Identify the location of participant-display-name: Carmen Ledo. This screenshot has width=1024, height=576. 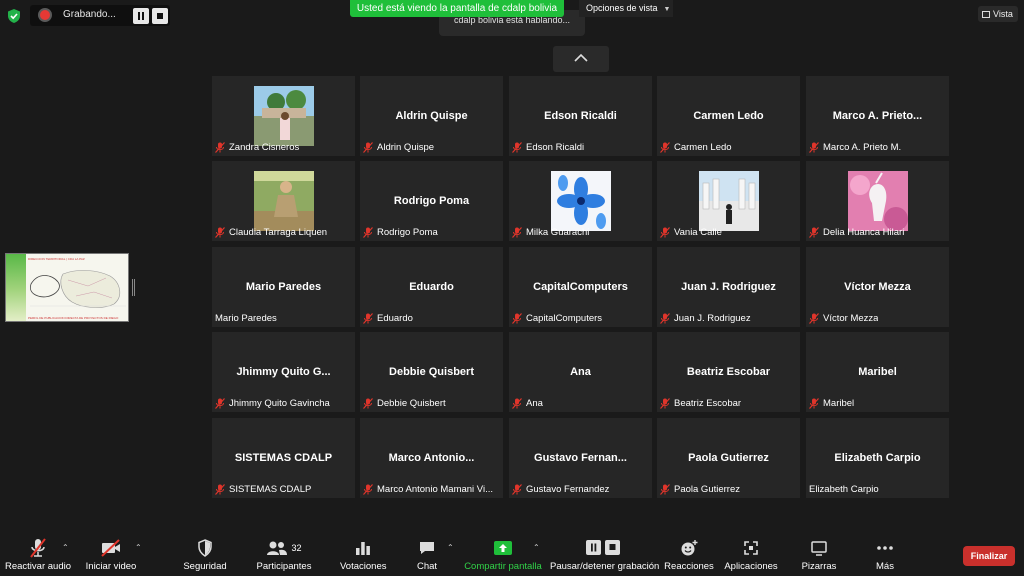
(728, 116).